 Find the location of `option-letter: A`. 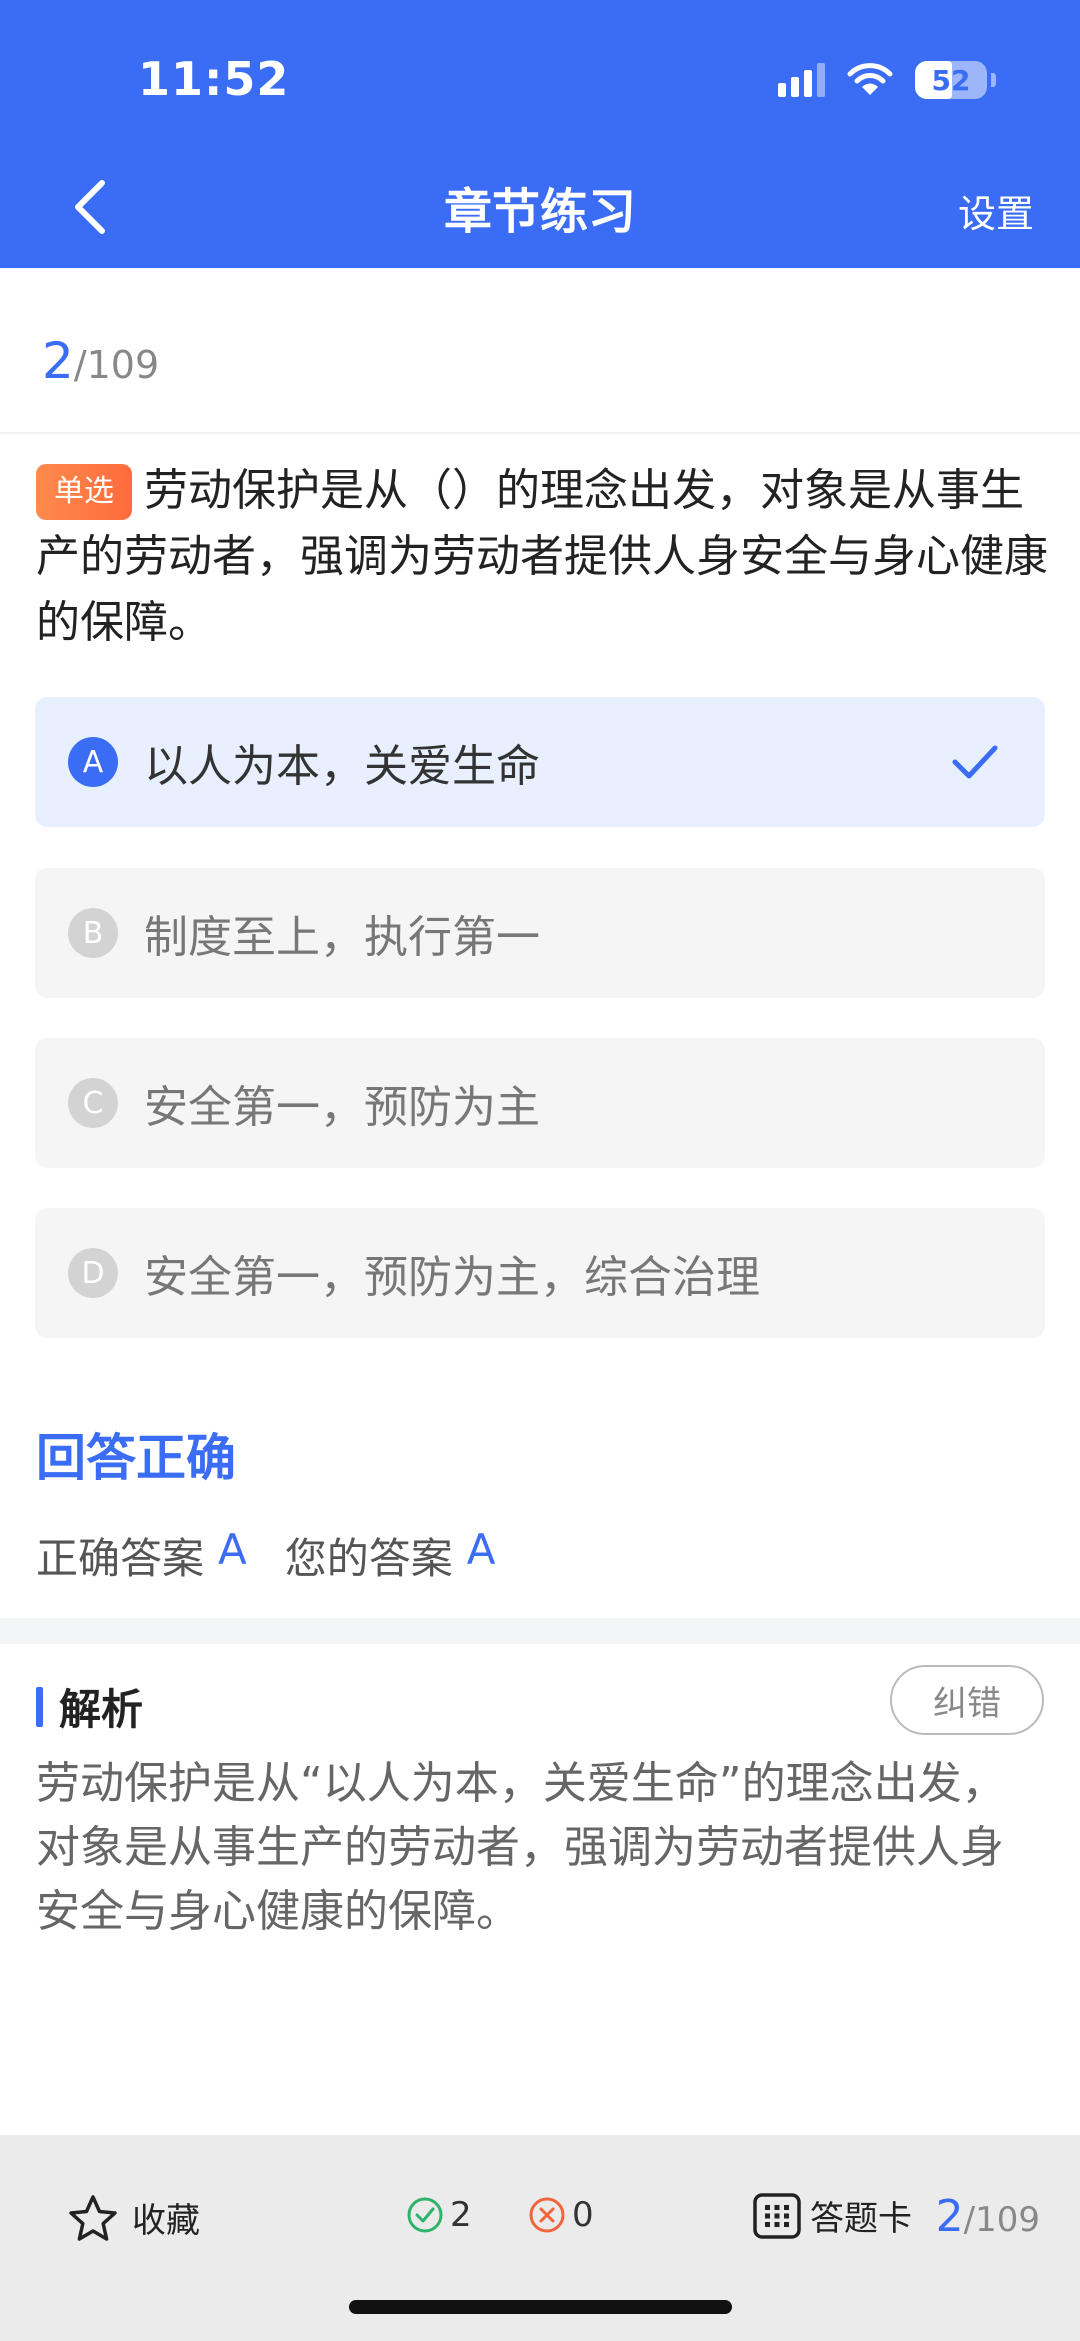

option-letter: A is located at coordinates (93, 762).